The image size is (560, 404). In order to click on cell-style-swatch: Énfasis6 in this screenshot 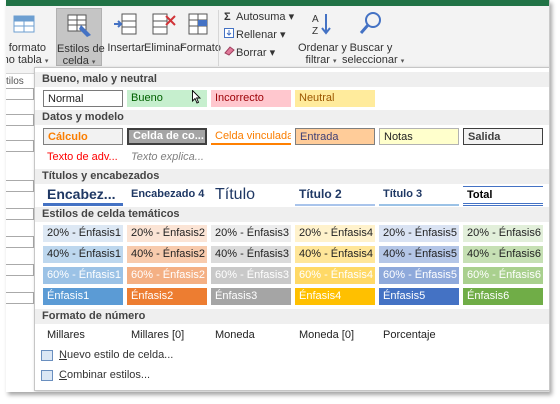, I will do `click(503, 296)`.